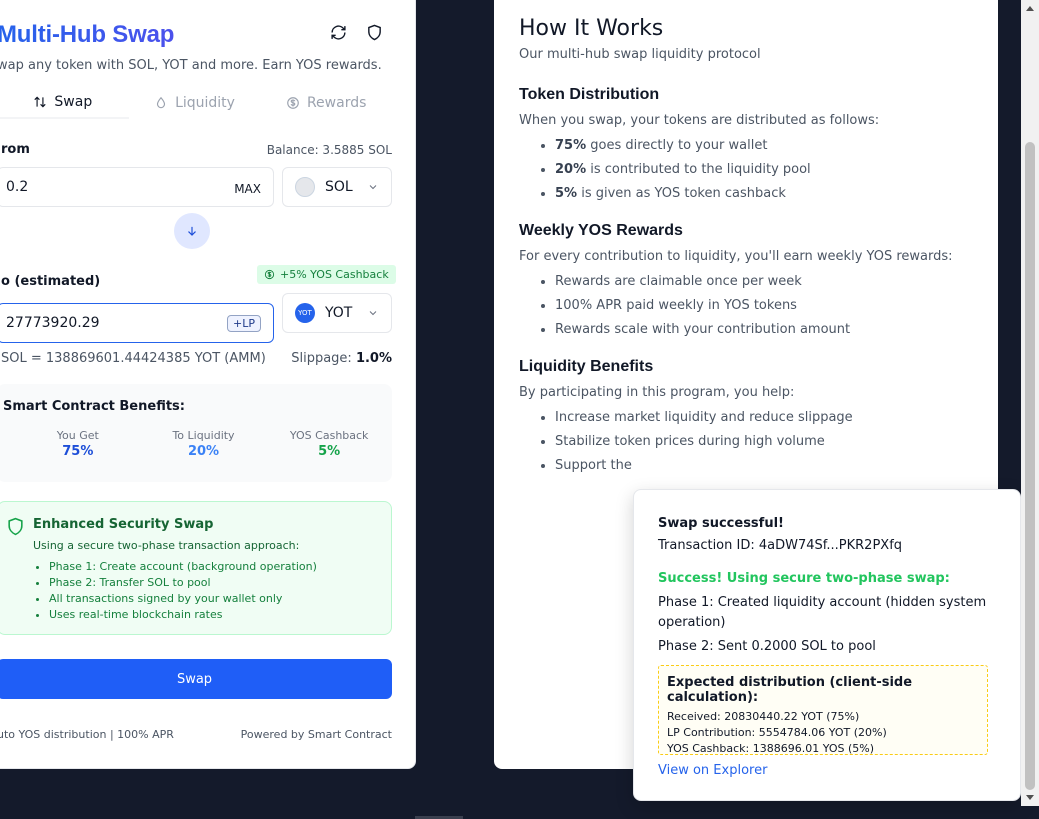 This screenshot has height=819, width=1039. I want to click on from-balance: Balance: 3.5885 SOL, so click(329, 149).